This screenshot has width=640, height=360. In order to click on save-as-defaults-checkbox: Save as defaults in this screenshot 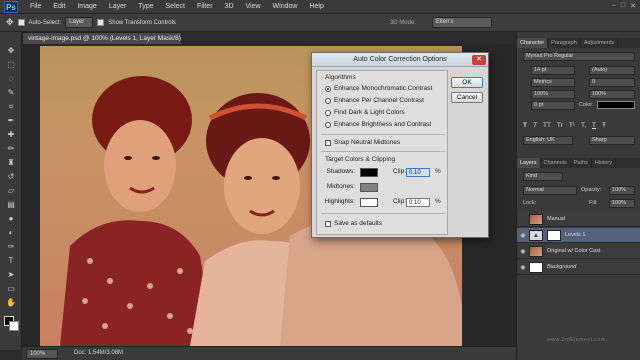, I will do `click(353, 223)`.